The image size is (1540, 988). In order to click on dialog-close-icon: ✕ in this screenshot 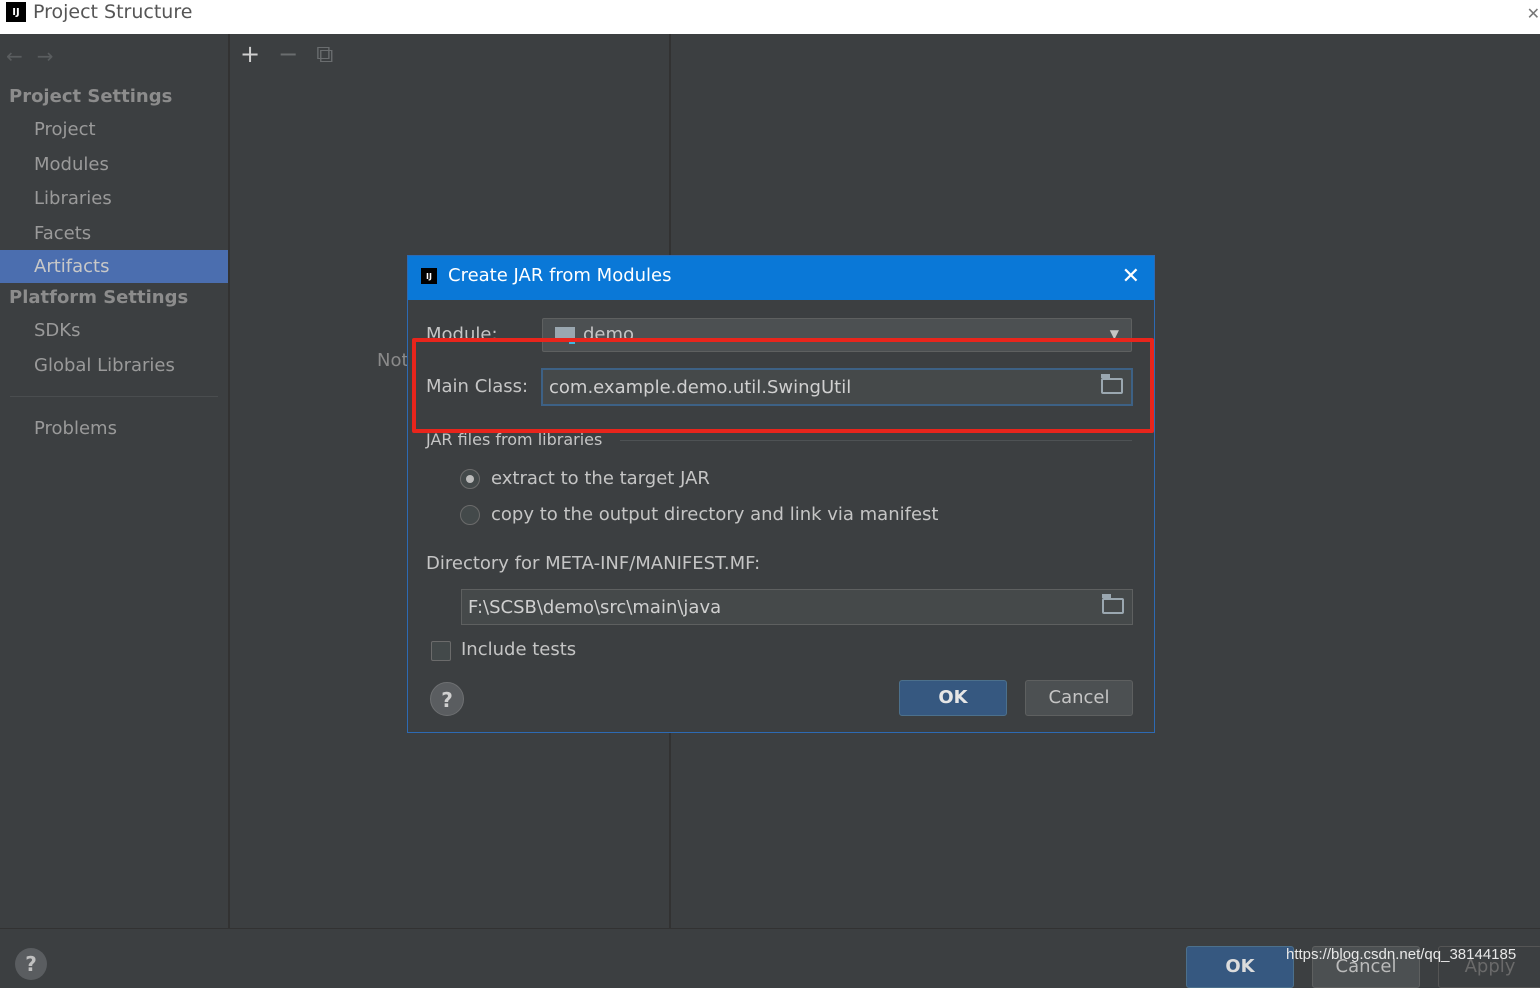, I will do `click(1131, 276)`.